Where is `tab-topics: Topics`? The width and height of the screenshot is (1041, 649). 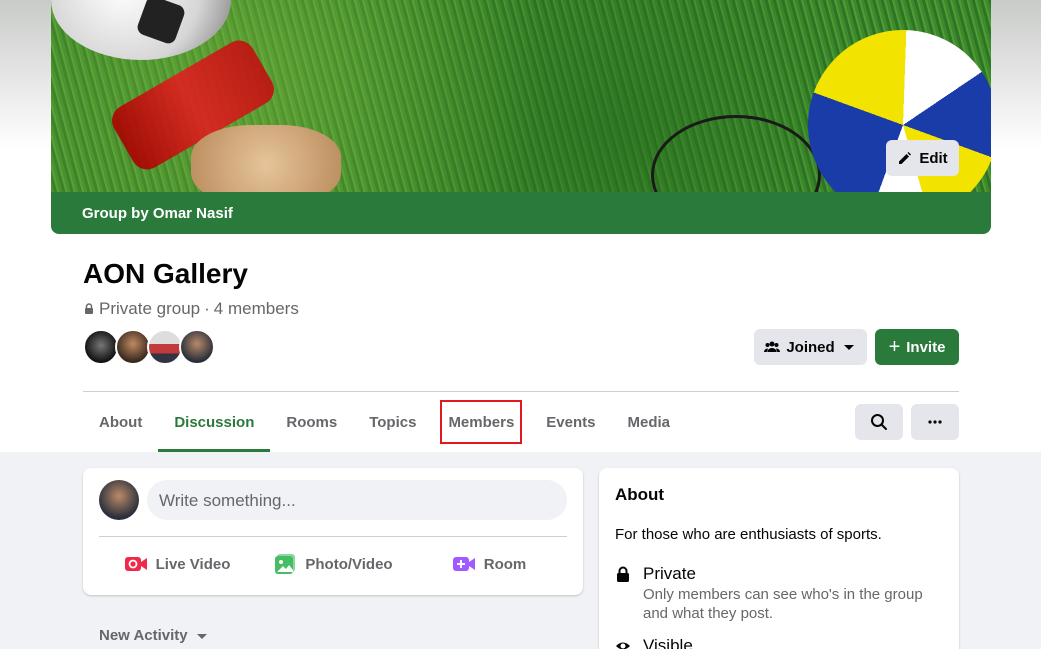 tab-topics: Topics is located at coordinates (392, 422).